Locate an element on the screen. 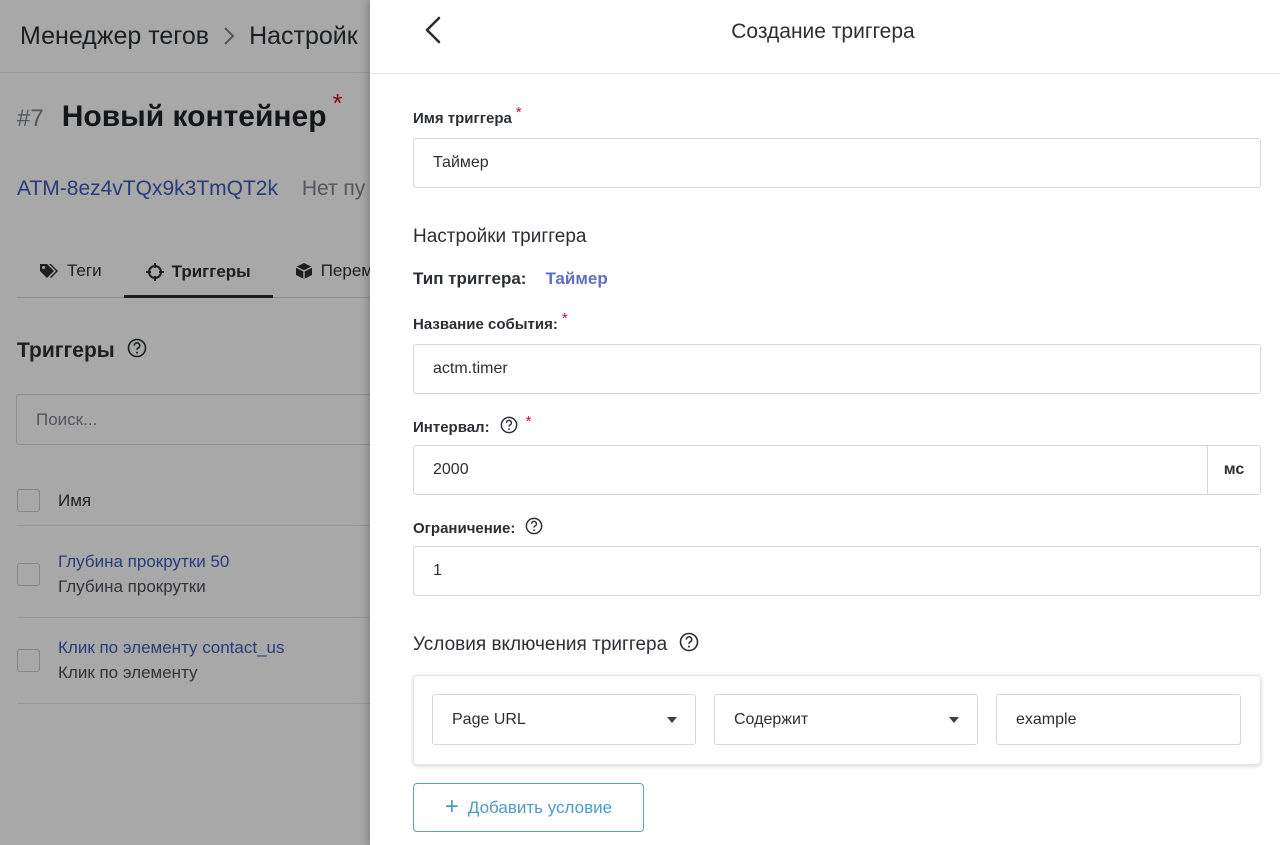  label-text: Имя триггера is located at coordinates (462, 118).